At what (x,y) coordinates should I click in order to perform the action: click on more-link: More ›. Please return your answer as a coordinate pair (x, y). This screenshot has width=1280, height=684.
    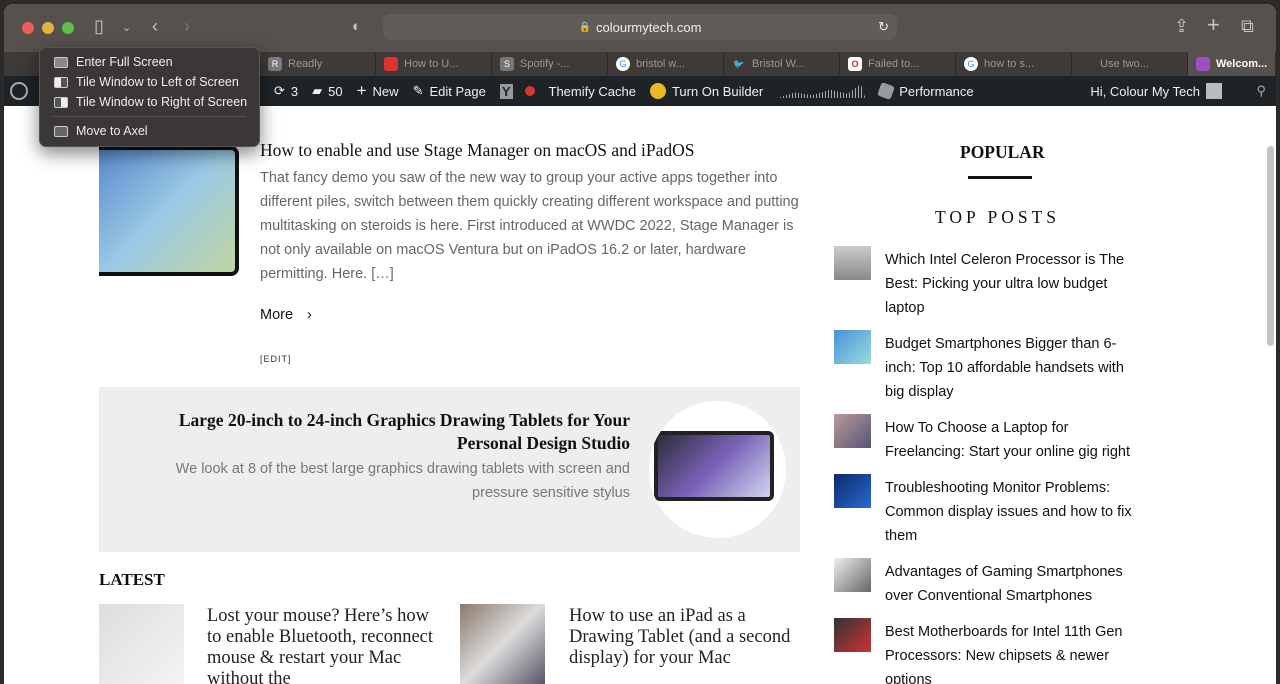
    Looking at the image, I should click on (286, 315).